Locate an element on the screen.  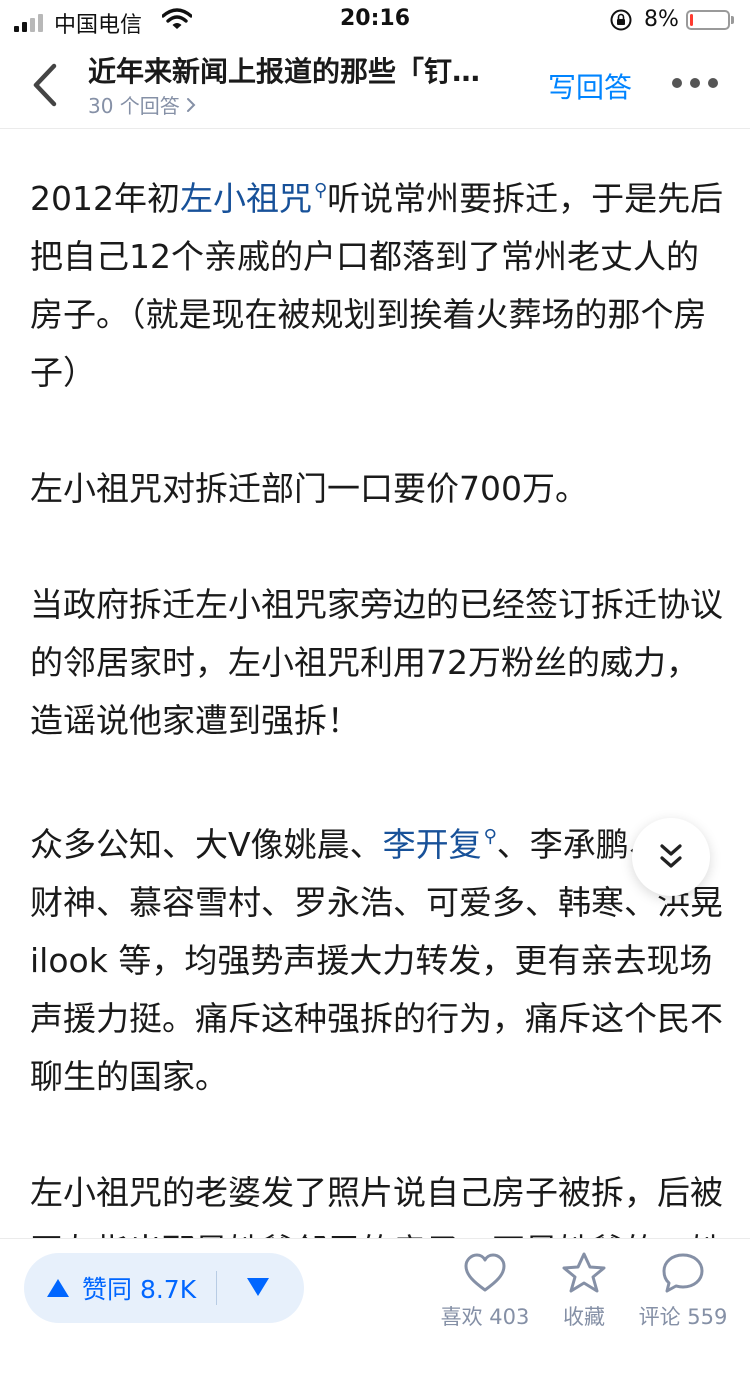
back-button is located at coordinates (46, 85).